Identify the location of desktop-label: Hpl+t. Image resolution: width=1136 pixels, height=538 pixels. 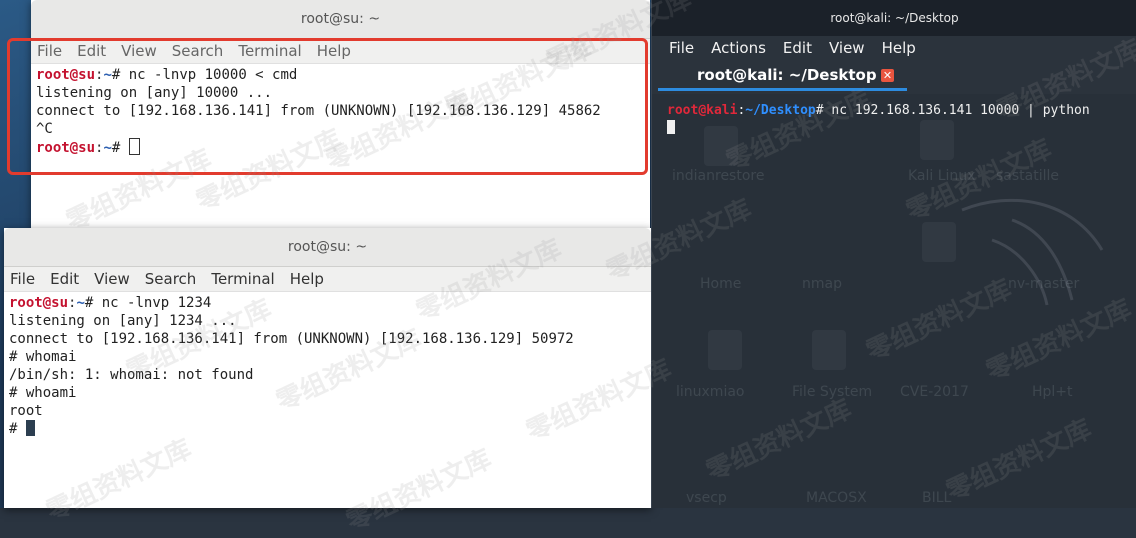
(1052, 392).